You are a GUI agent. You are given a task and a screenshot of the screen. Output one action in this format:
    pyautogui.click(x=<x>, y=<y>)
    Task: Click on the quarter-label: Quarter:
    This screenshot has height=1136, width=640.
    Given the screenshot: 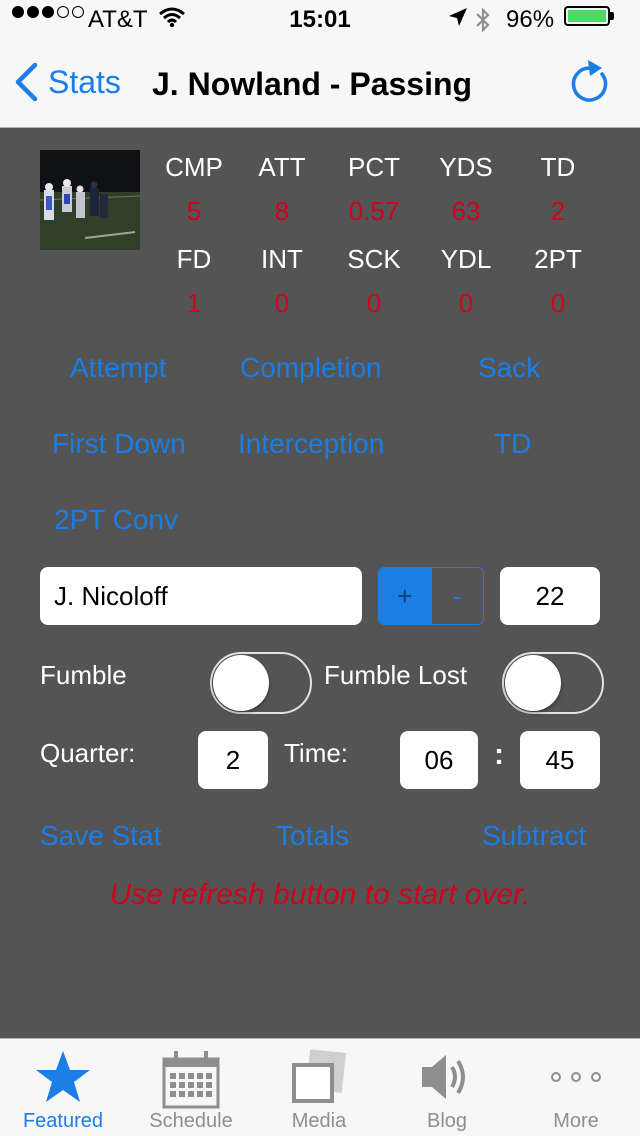 What is the action you would take?
    pyautogui.click(x=88, y=753)
    